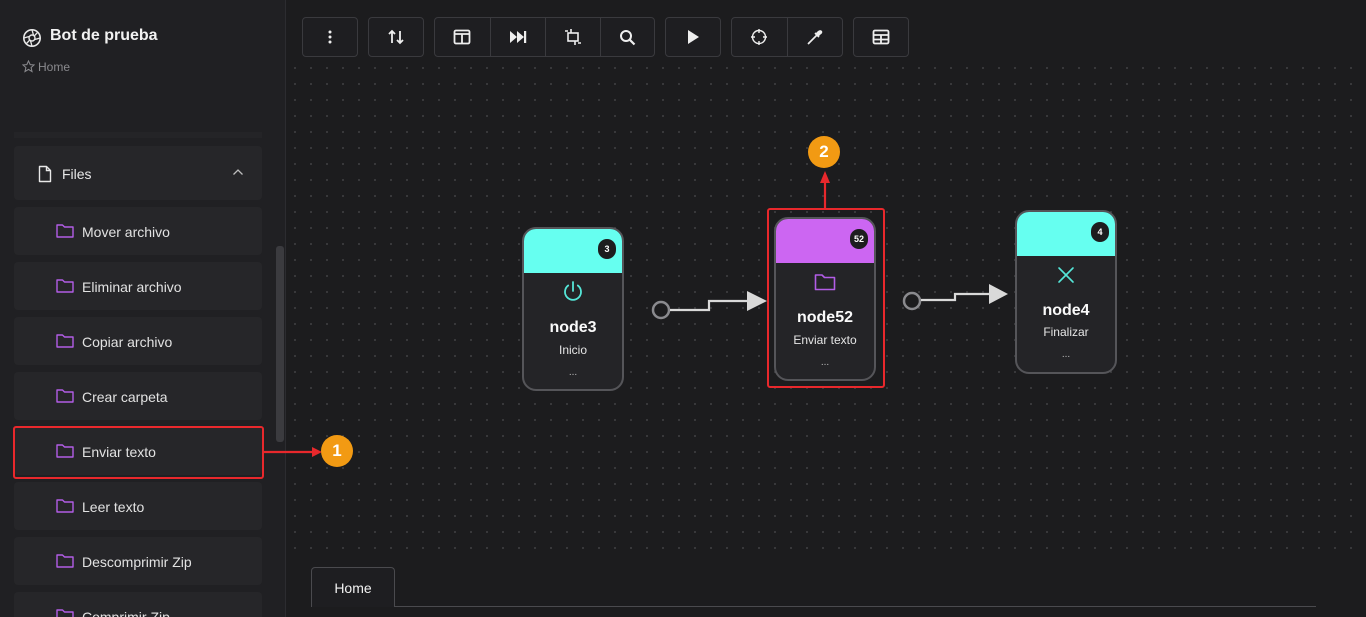 The width and height of the screenshot is (1366, 617). Describe the element at coordinates (955, 297) in the screenshot. I see `edge-node52-node4` at that location.